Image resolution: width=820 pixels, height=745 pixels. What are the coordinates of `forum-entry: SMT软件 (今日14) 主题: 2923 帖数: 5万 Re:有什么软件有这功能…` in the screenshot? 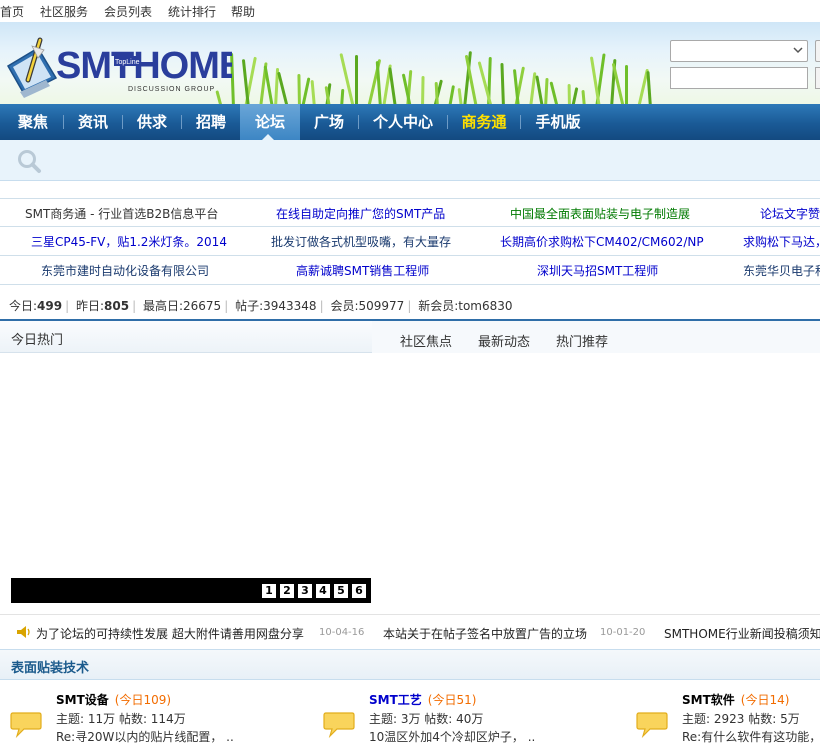 It's located at (723, 712).